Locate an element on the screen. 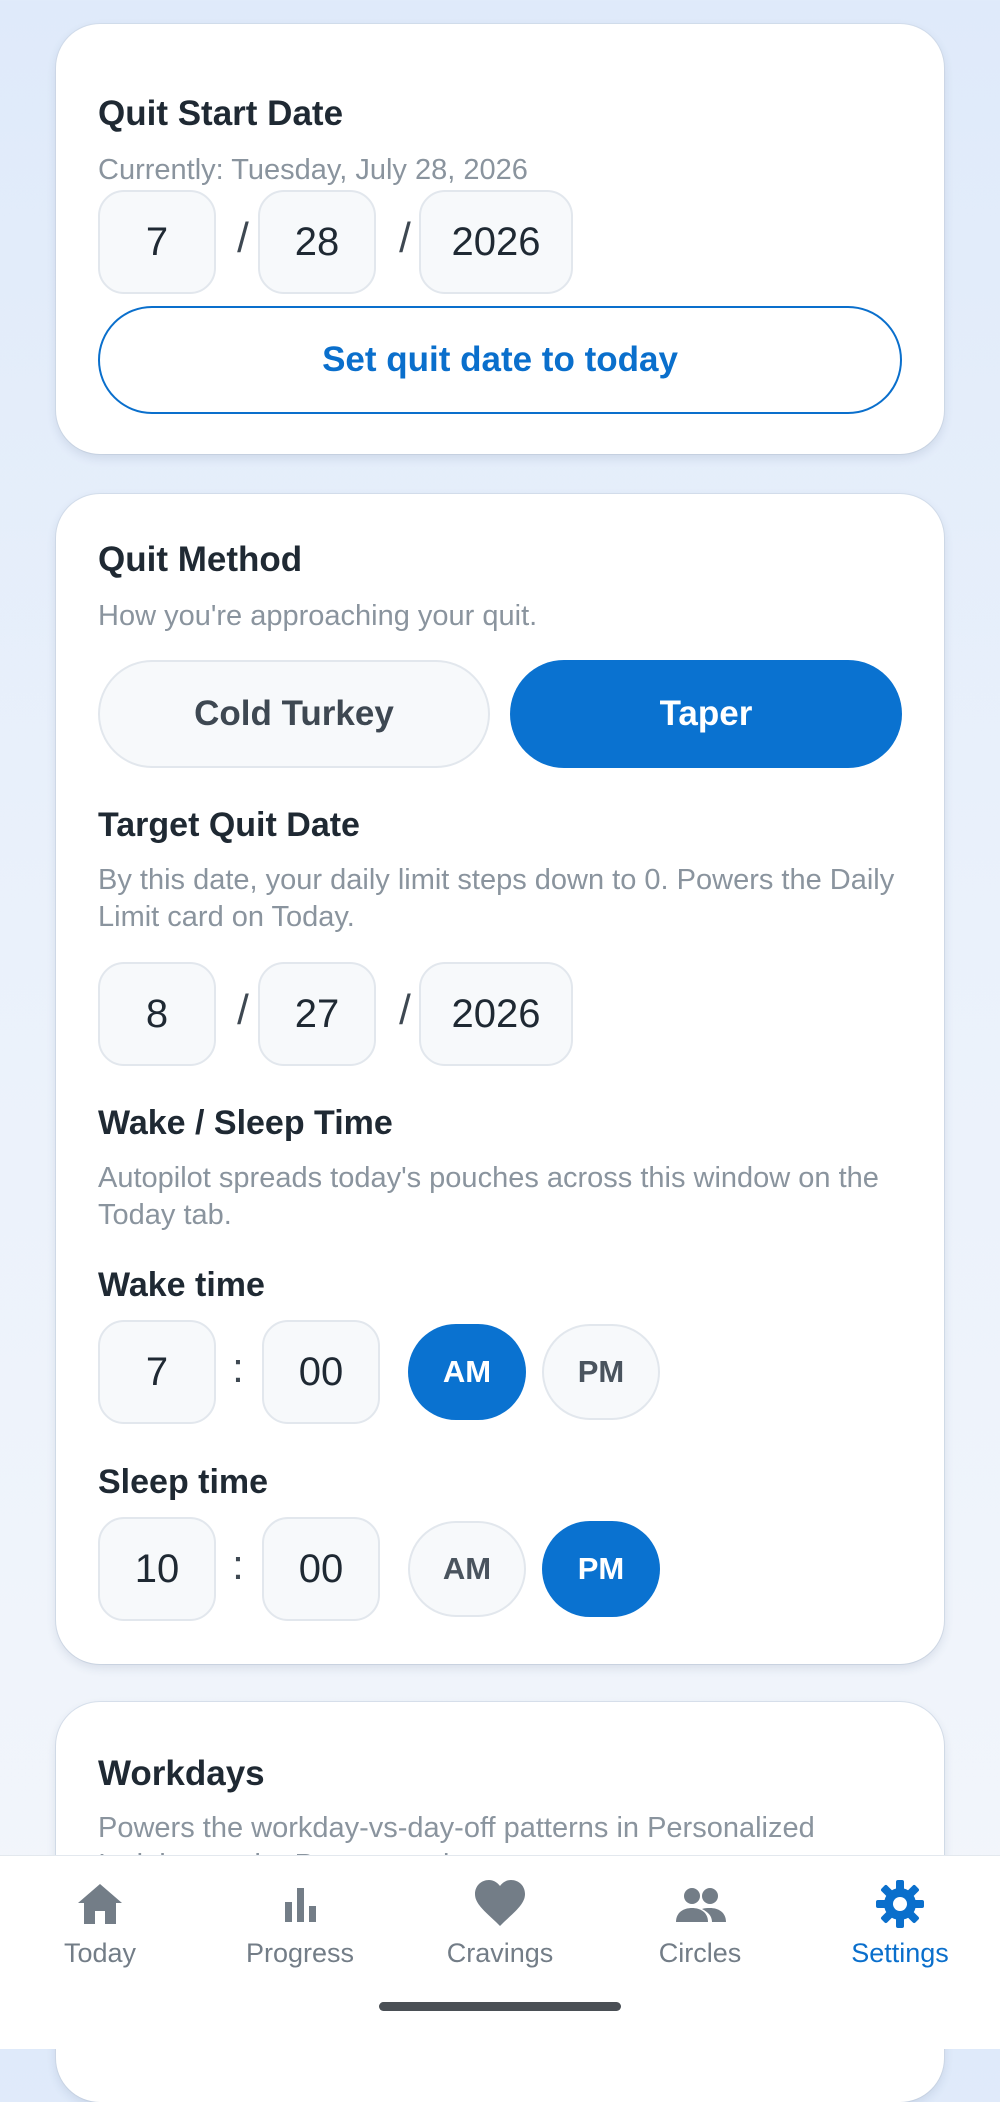 The height and width of the screenshot is (2102, 1000). sleep-am-toggle: AM is located at coordinates (467, 1569).